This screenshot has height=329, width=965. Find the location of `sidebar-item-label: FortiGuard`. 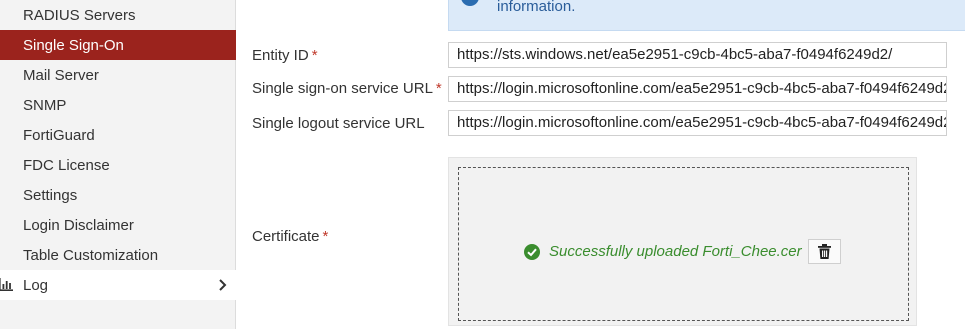

sidebar-item-label: FortiGuard is located at coordinates (59, 135).